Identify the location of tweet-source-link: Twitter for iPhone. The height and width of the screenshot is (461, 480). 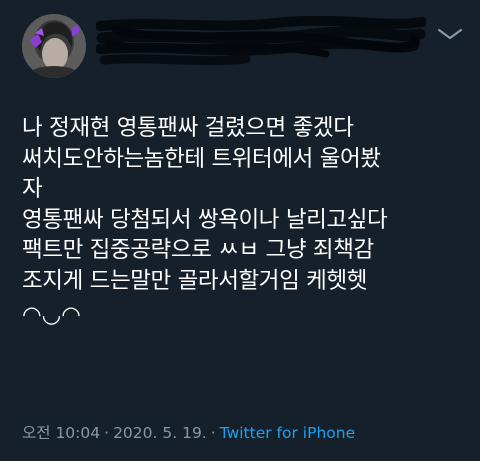
(287, 433).